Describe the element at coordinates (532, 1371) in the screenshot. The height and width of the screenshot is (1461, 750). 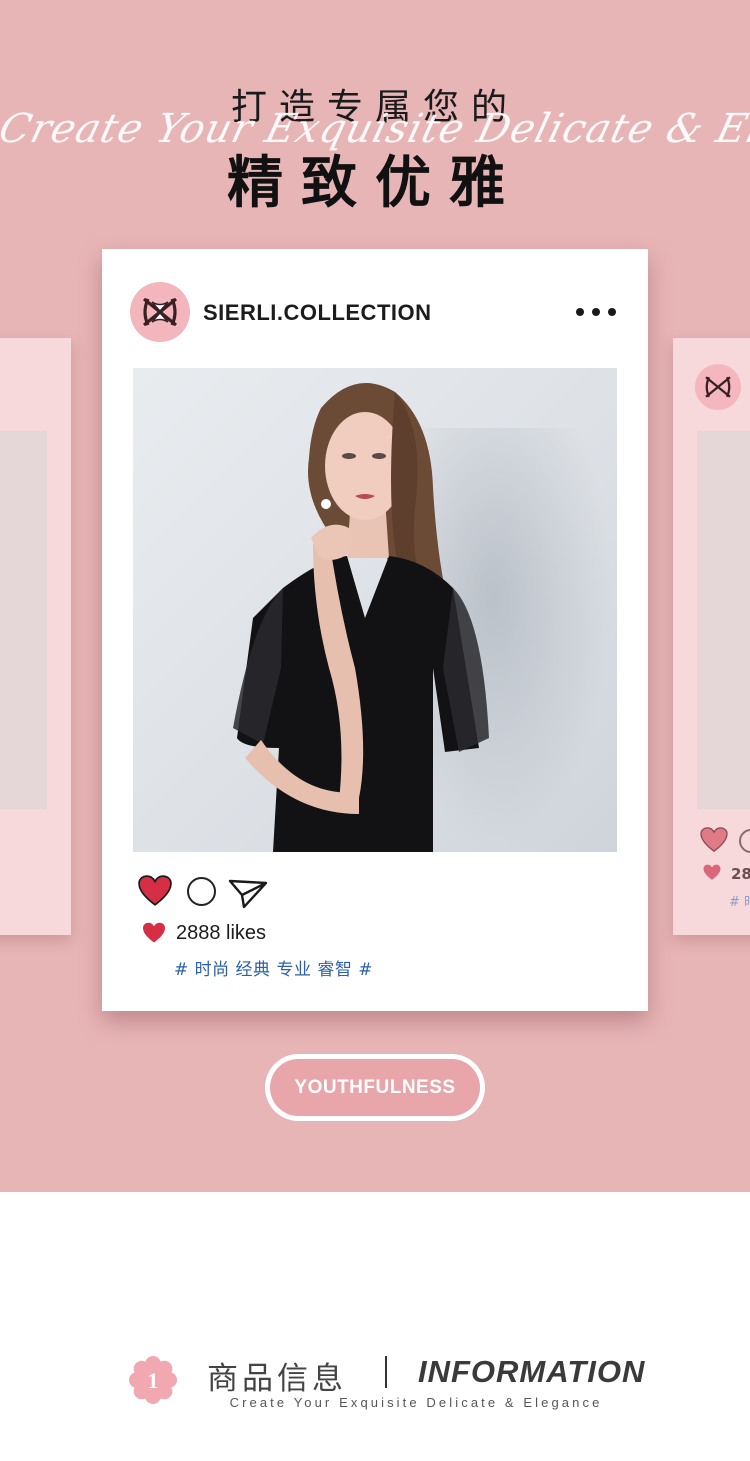
I see `section-title-en: INFORMATION` at that location.